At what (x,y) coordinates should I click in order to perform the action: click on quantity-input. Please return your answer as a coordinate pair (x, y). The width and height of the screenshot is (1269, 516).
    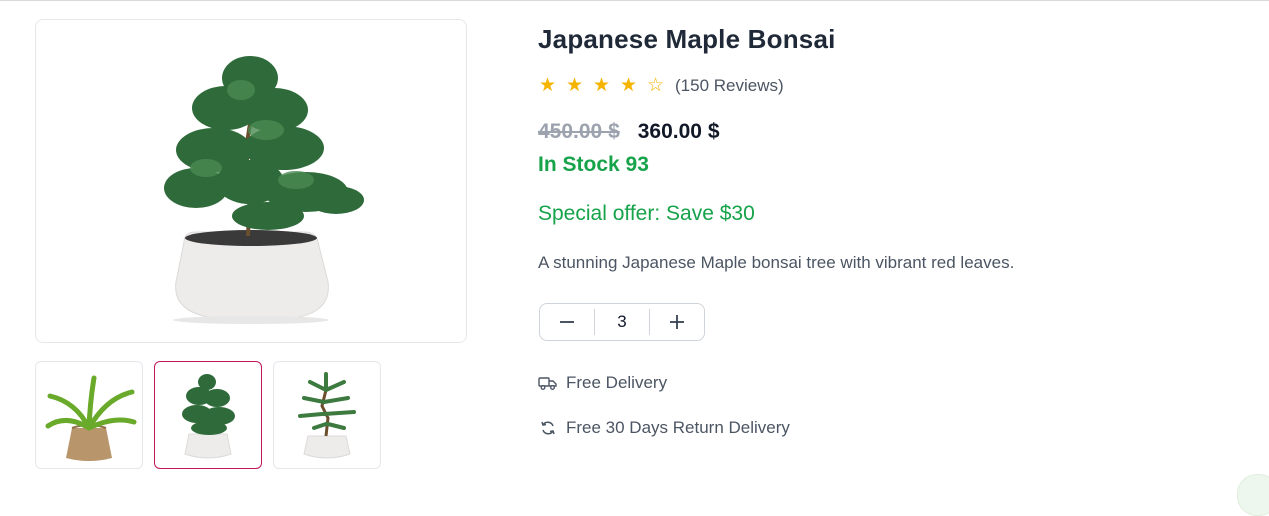
    Looking at the image, I should click on (622, 322).